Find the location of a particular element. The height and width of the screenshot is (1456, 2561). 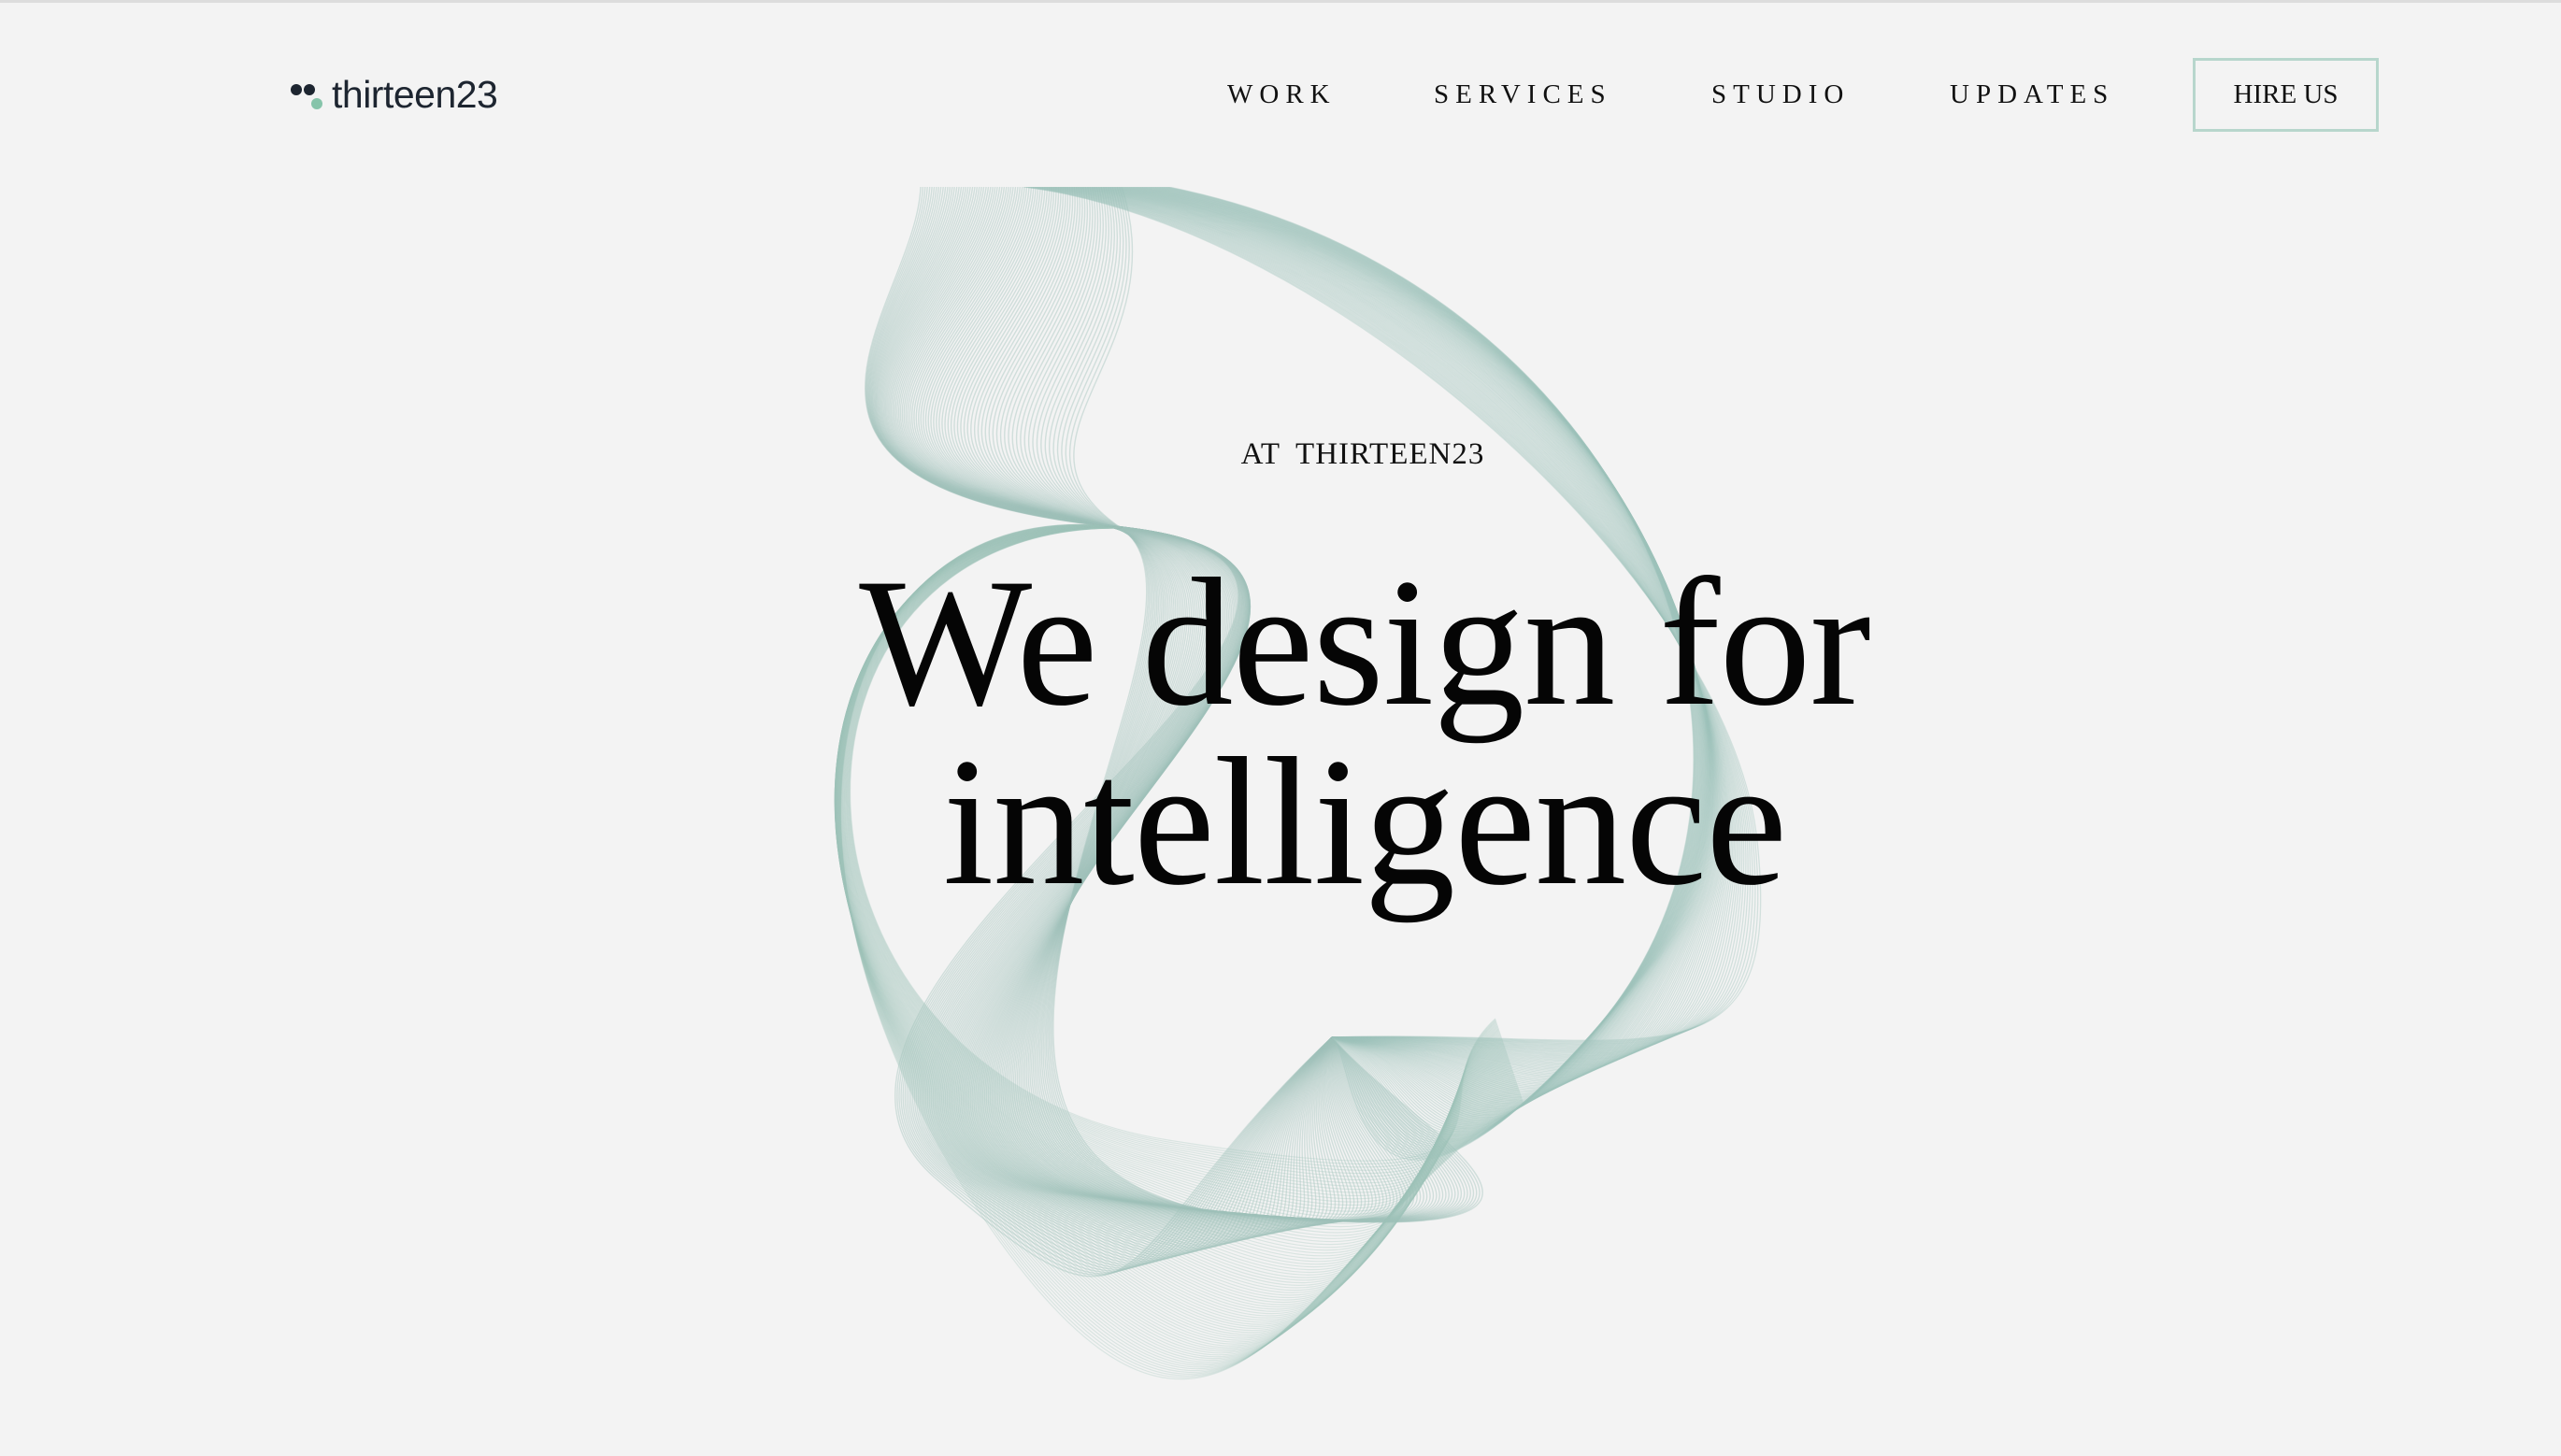

hero-headline: We design for intelligence is located at coordinates (1364, 732).